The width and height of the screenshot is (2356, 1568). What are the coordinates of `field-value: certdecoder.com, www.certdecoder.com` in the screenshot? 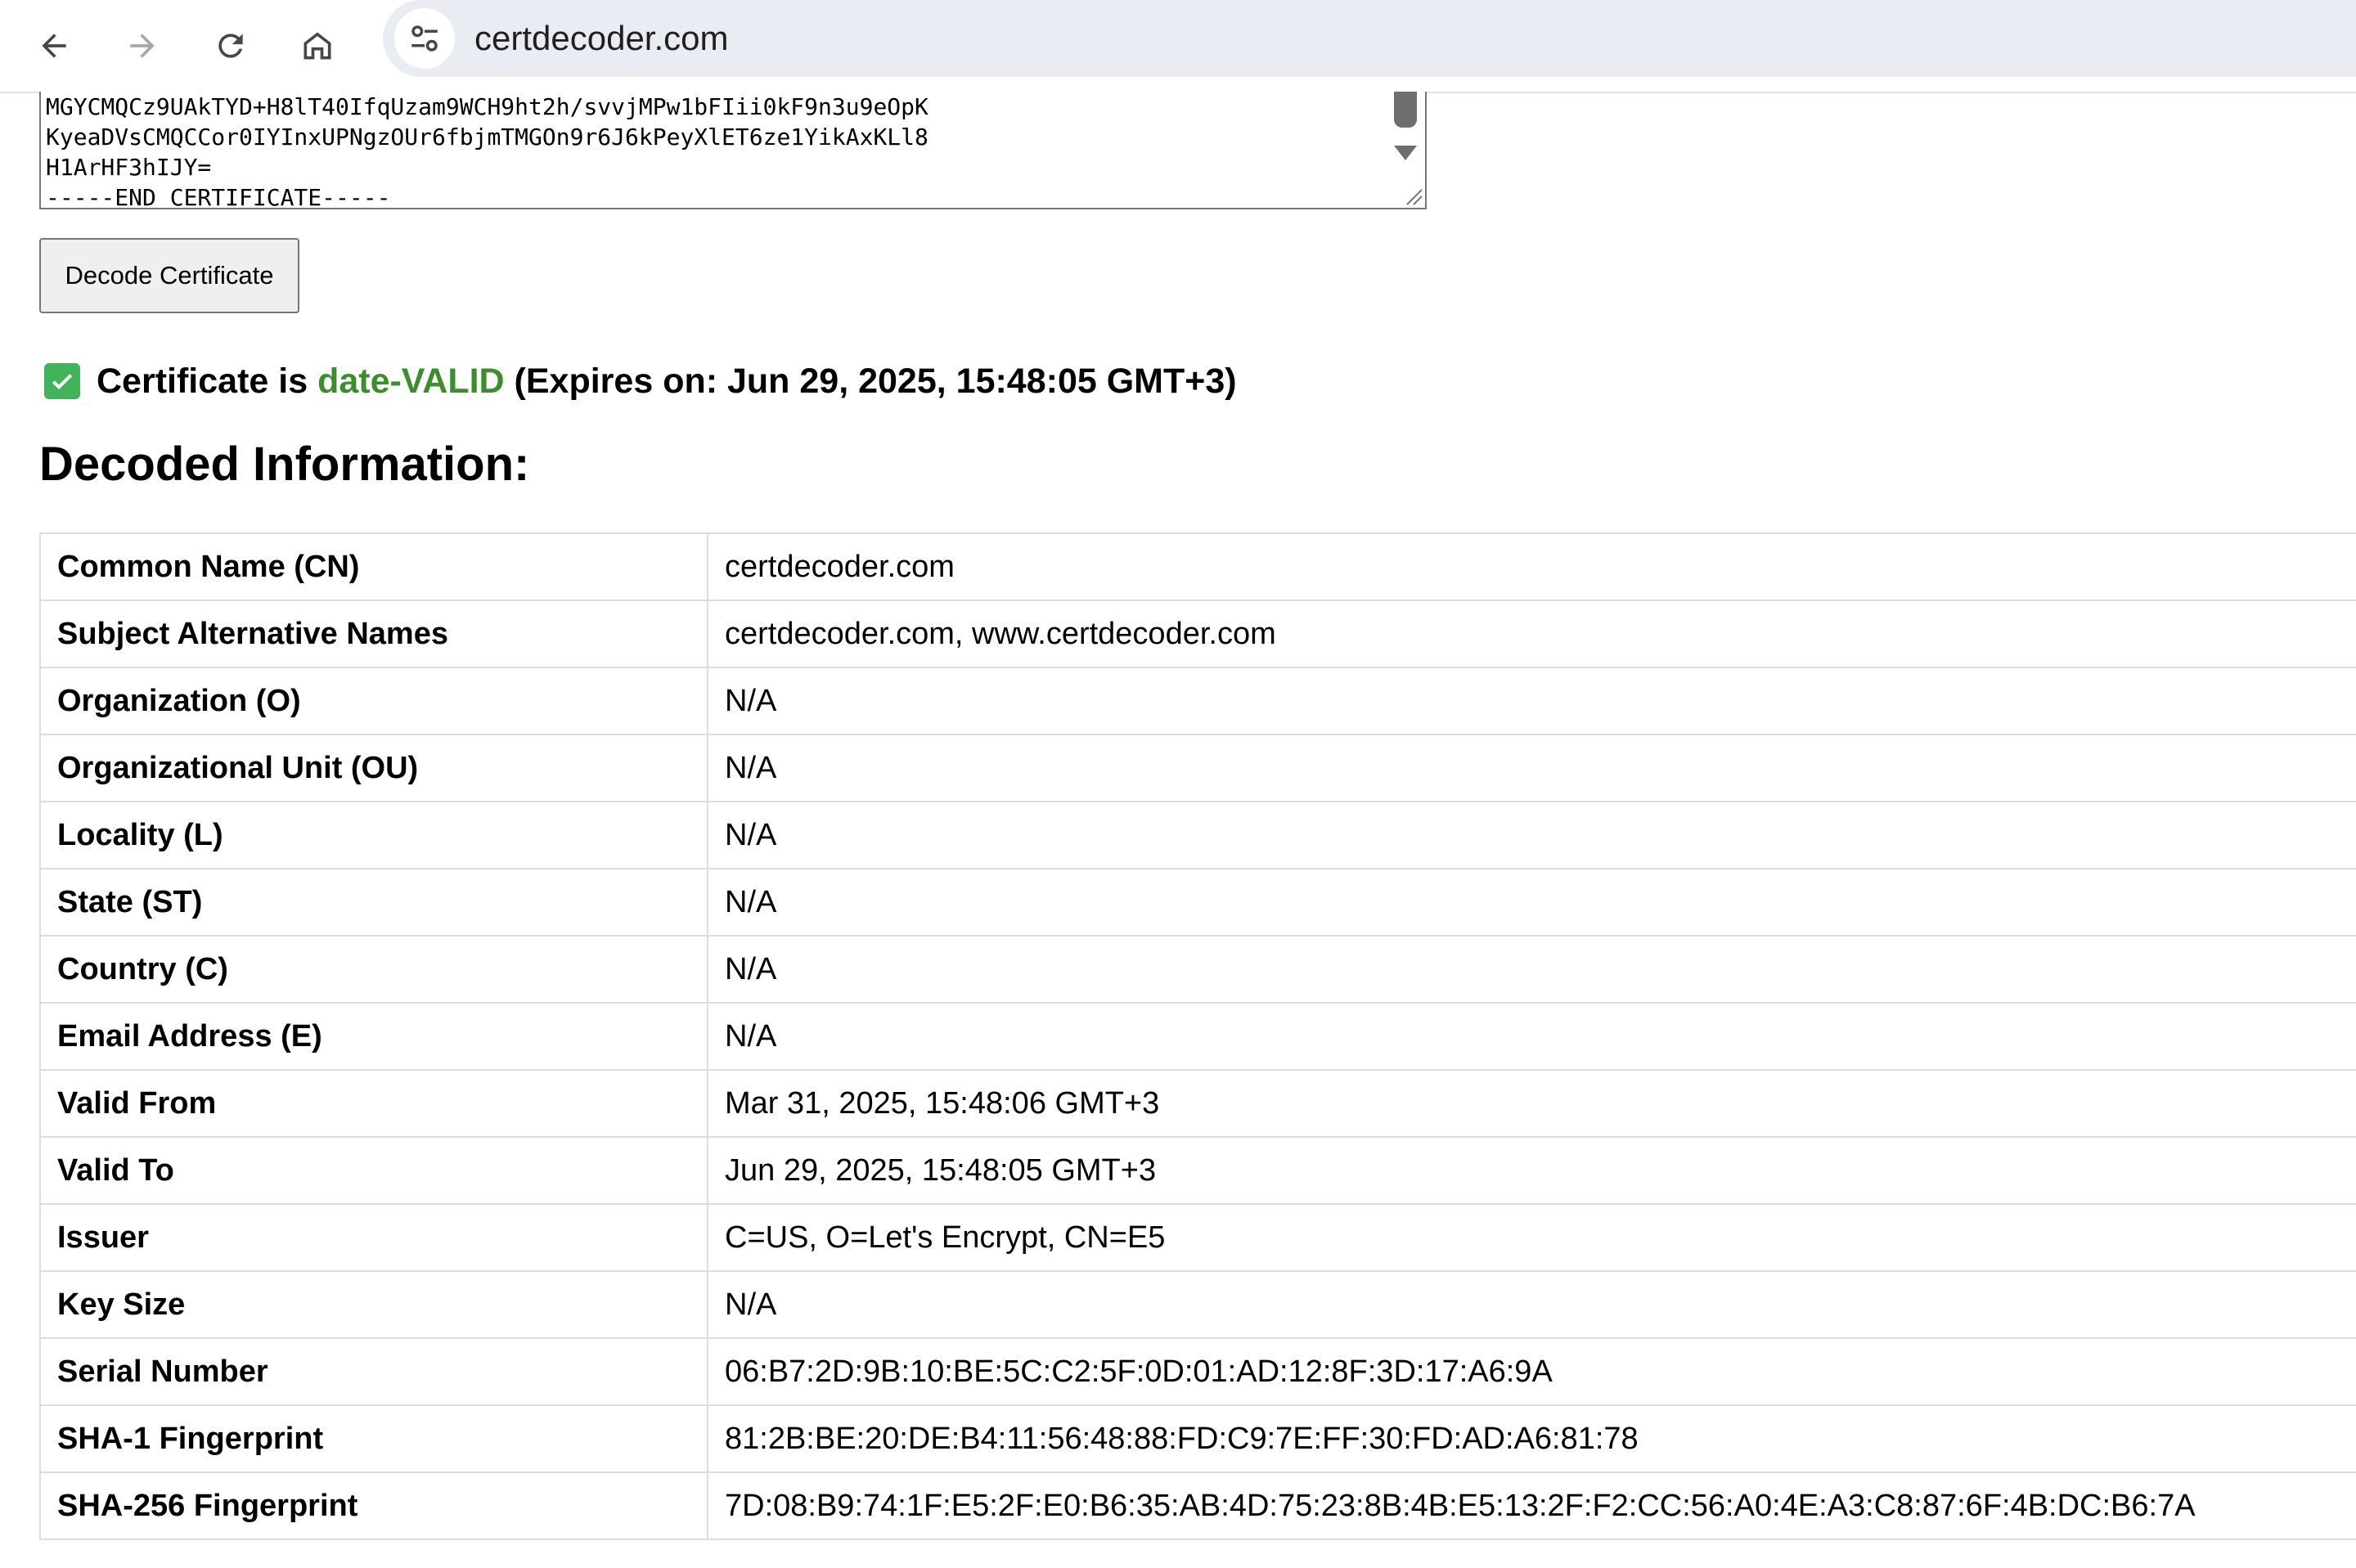 It's located at (1531, 634).